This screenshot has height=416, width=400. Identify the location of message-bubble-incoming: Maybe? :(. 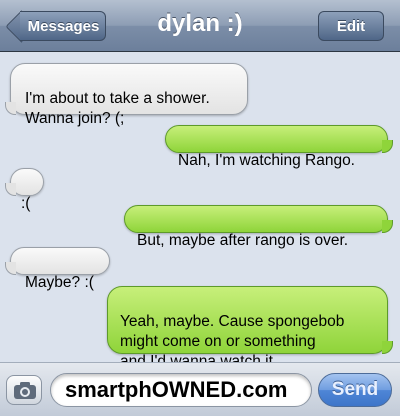
(57, 269).